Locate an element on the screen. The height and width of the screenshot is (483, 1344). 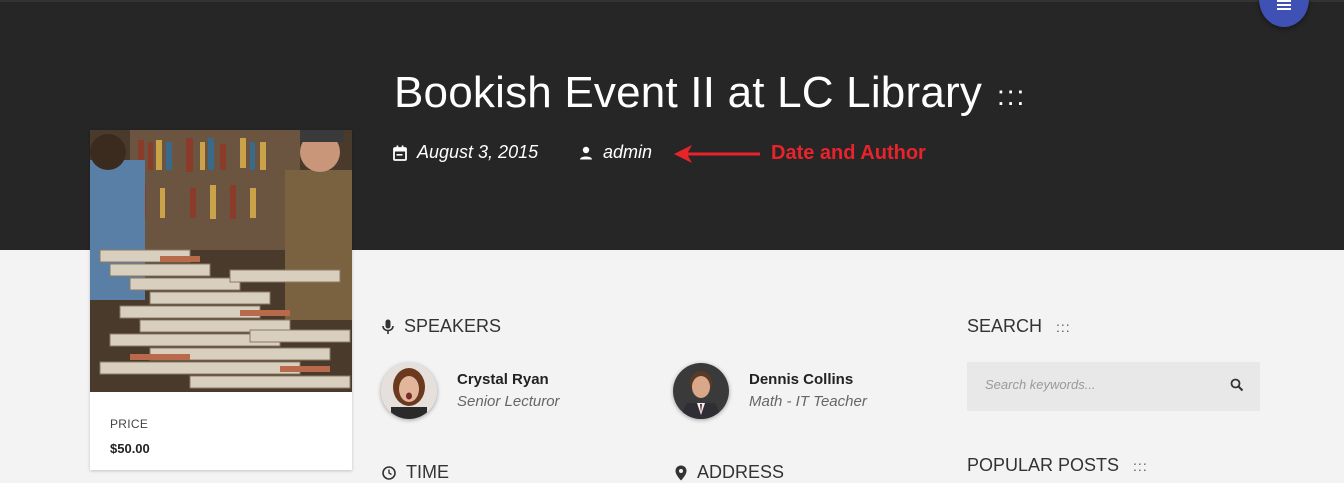
popular-posts-heading-text: POPULAR POSTS is located at coordinates (1043, 465).